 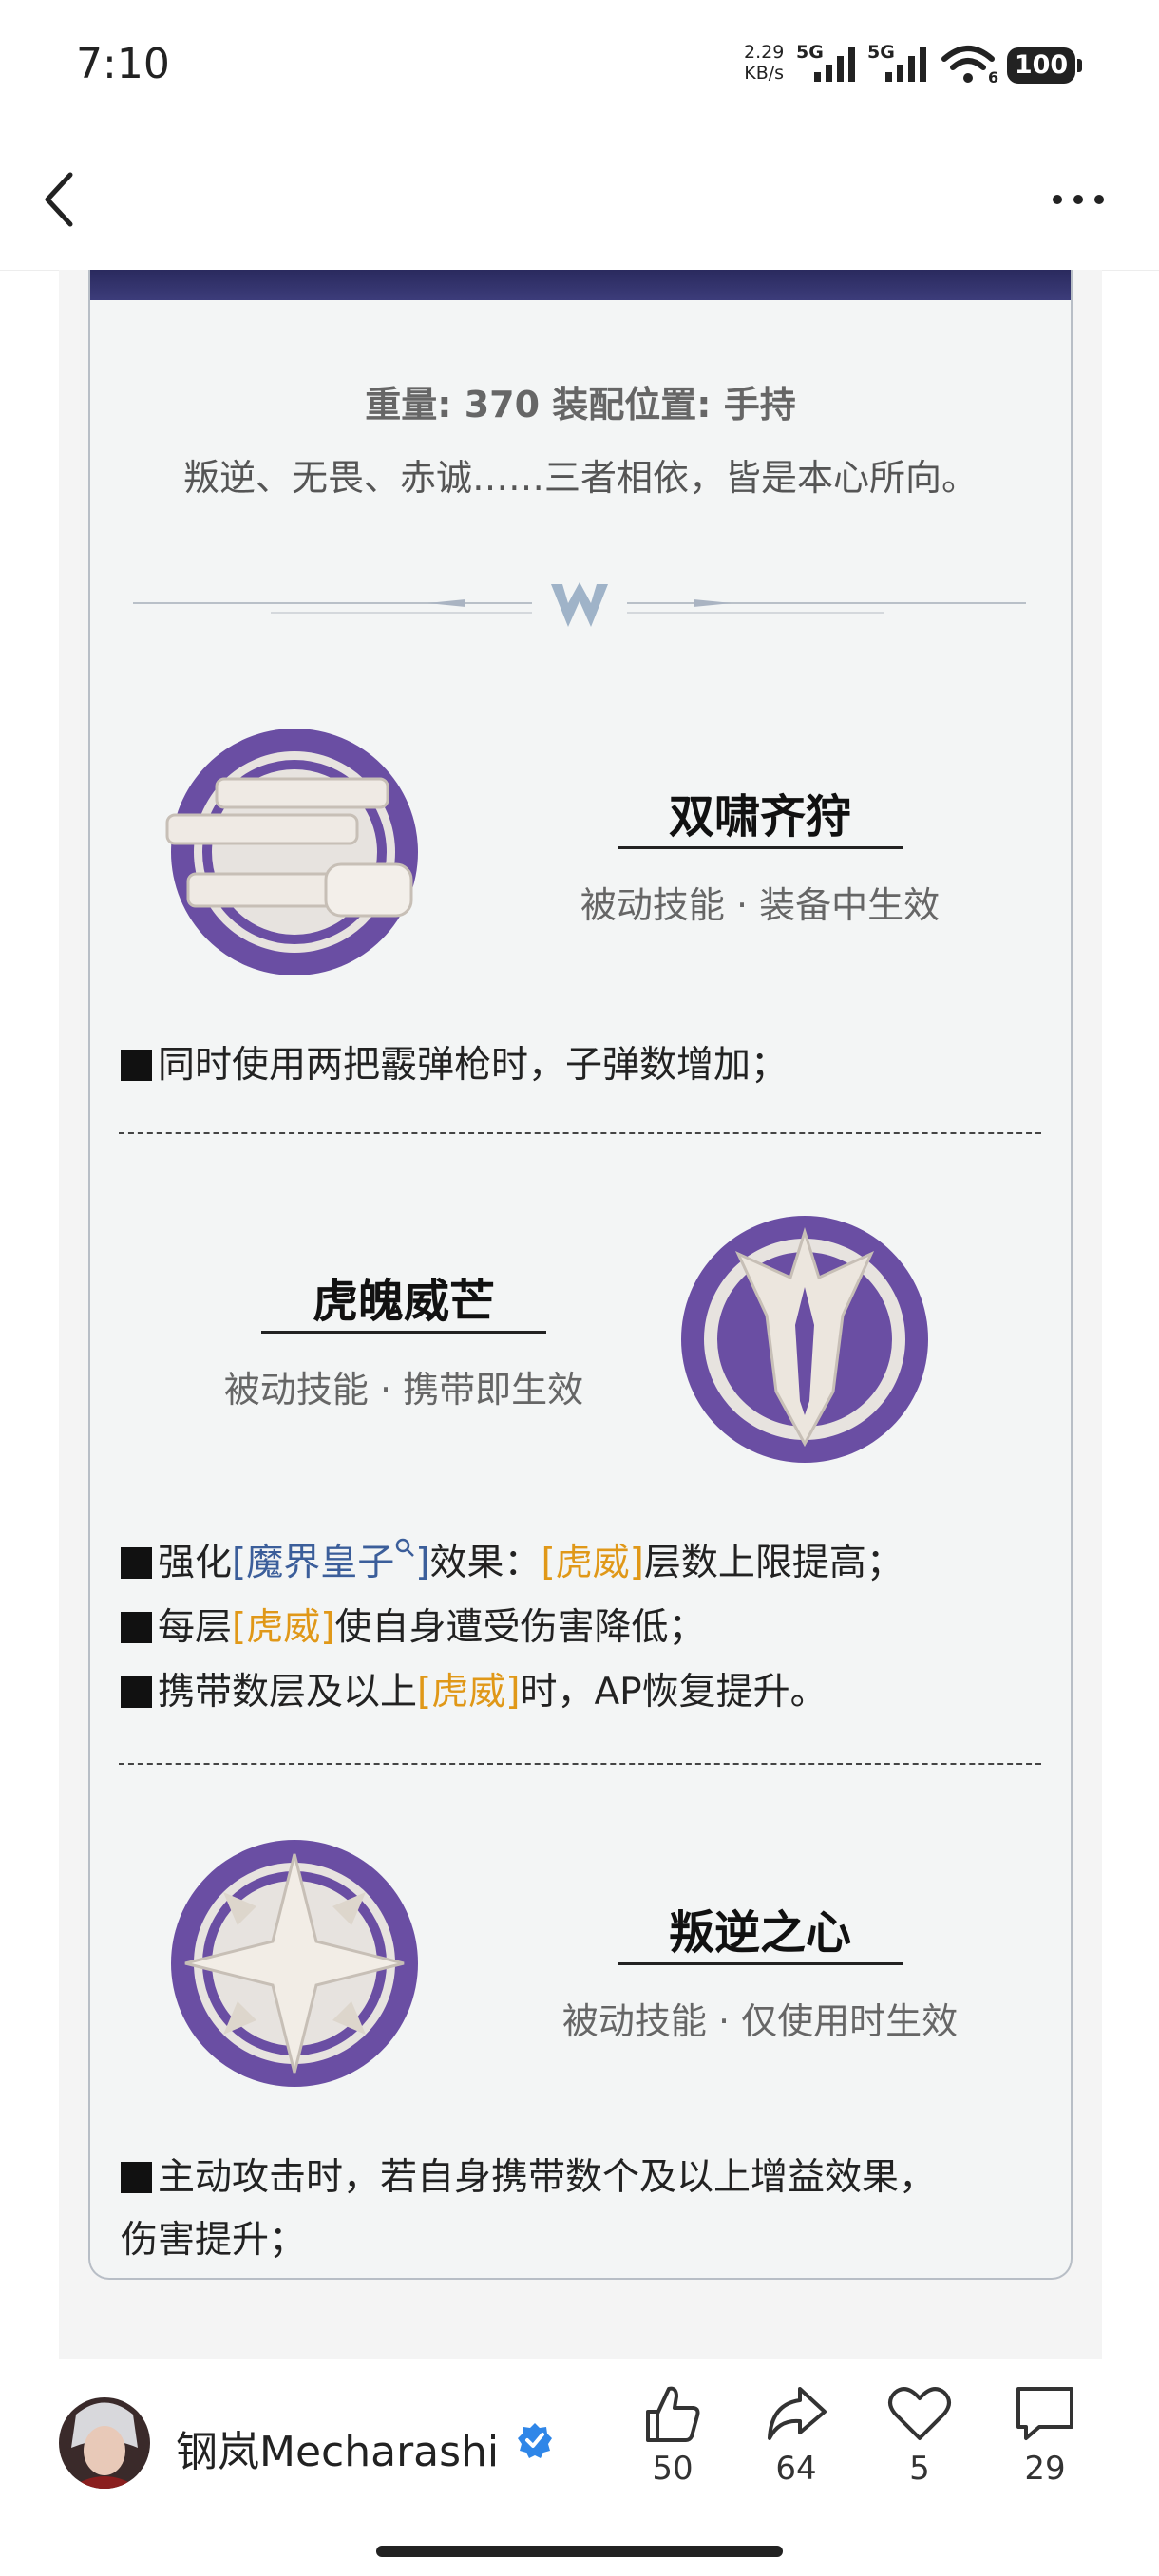 I want to click on more-options-button, so click(x=1078, y=201).